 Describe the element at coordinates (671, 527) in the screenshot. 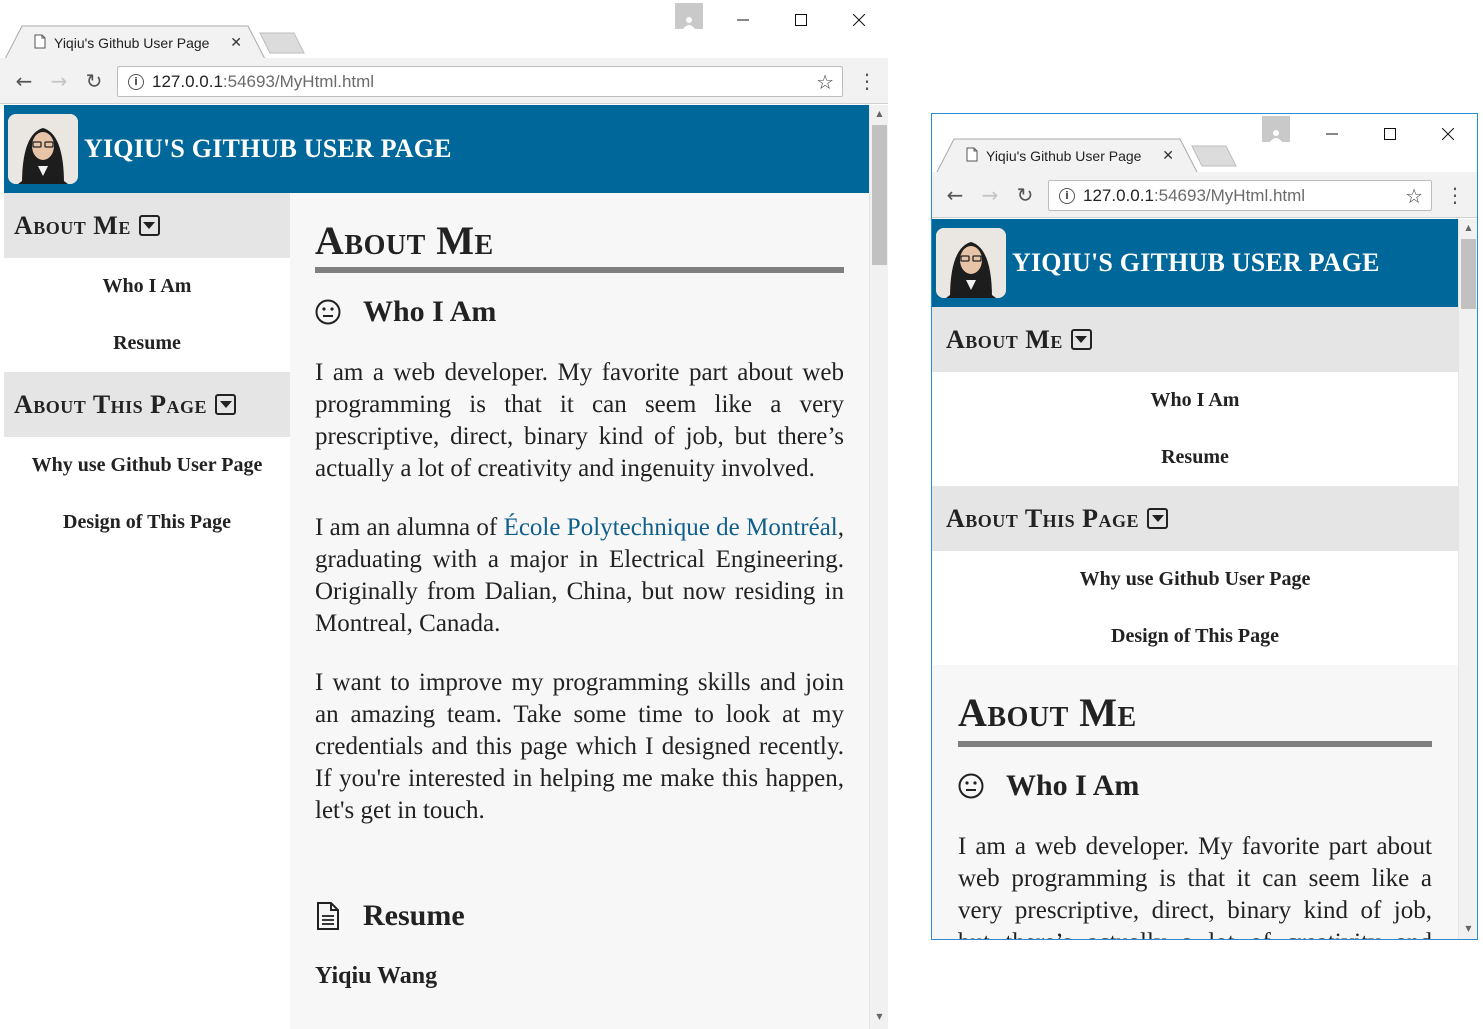

I see `link-polytechnique: École Polytechnique de Montréal` at that location.